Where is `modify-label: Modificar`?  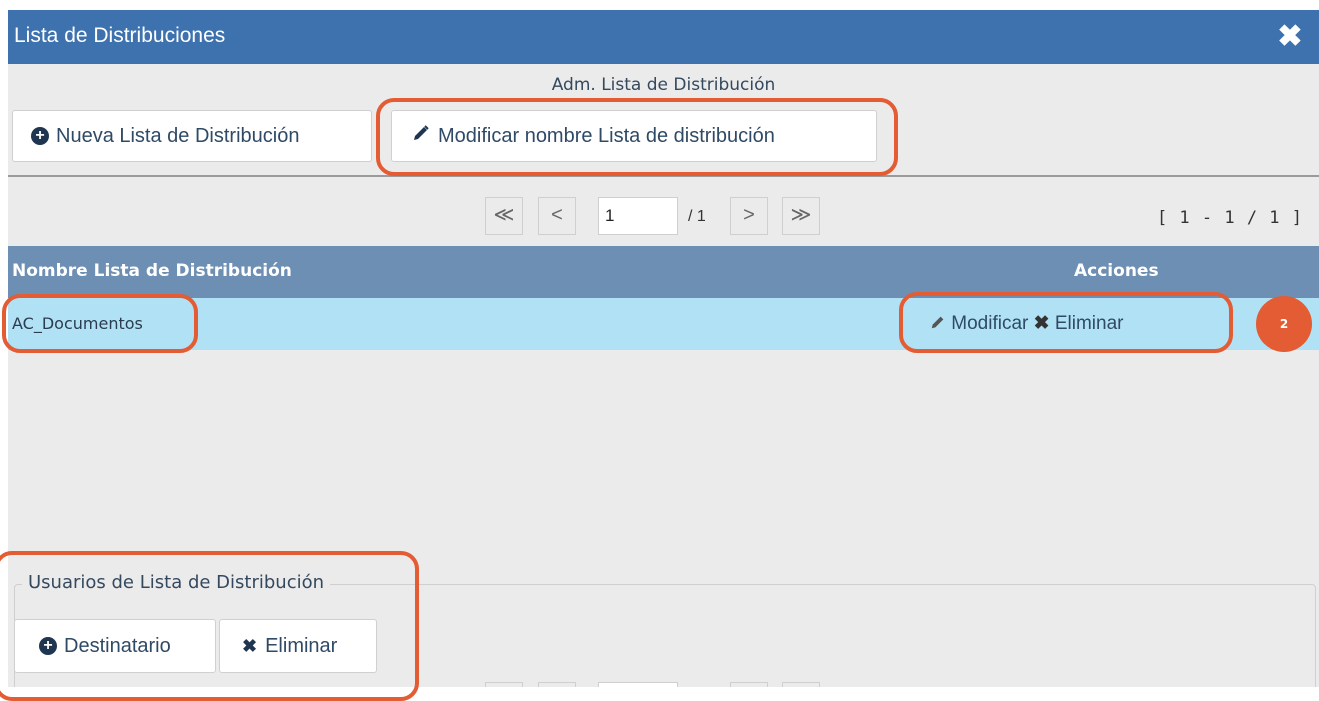 modify-label: Modificar is located at coordinates (990, 323).